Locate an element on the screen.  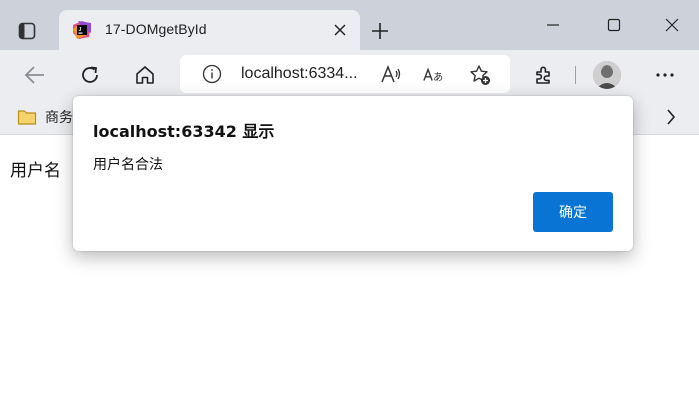
chevron-right-icon is located at coordinates (671, 117).